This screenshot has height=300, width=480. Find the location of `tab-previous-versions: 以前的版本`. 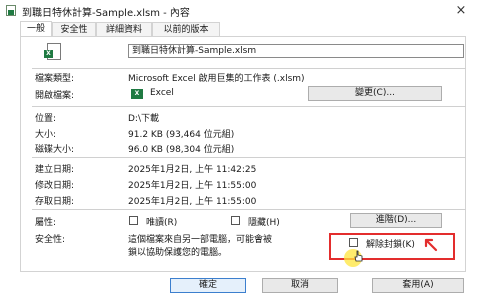

tab-previous-versions: 以前的版本 is located at coordinates (186, 29).